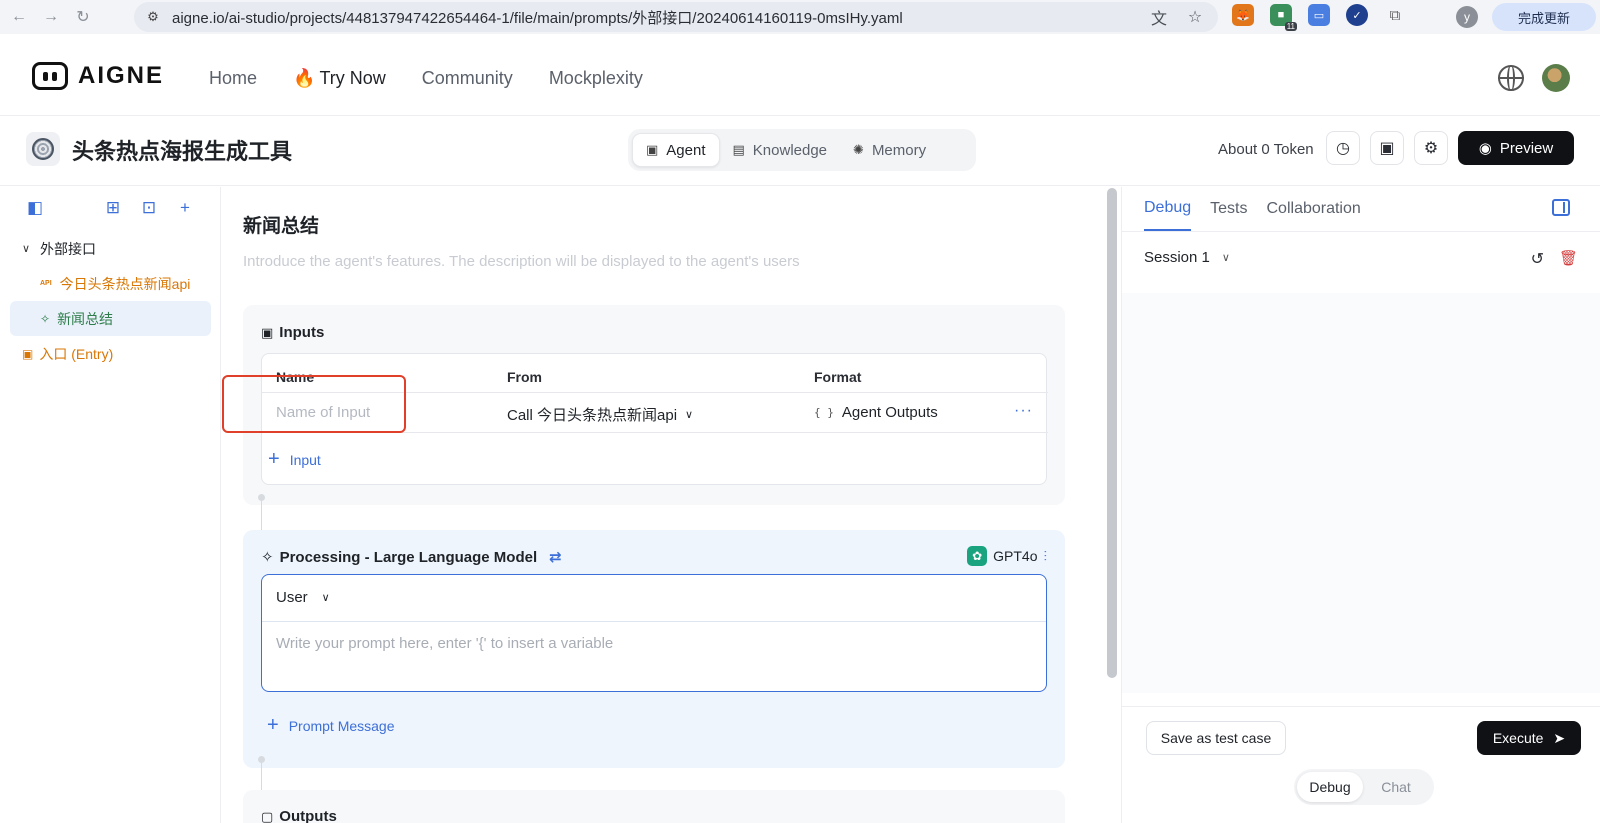 This screenshot has width=1600, height=823. Describe the element at coordinates (1361, 706) in the screenshot. I see `bottom-divider` at that location.